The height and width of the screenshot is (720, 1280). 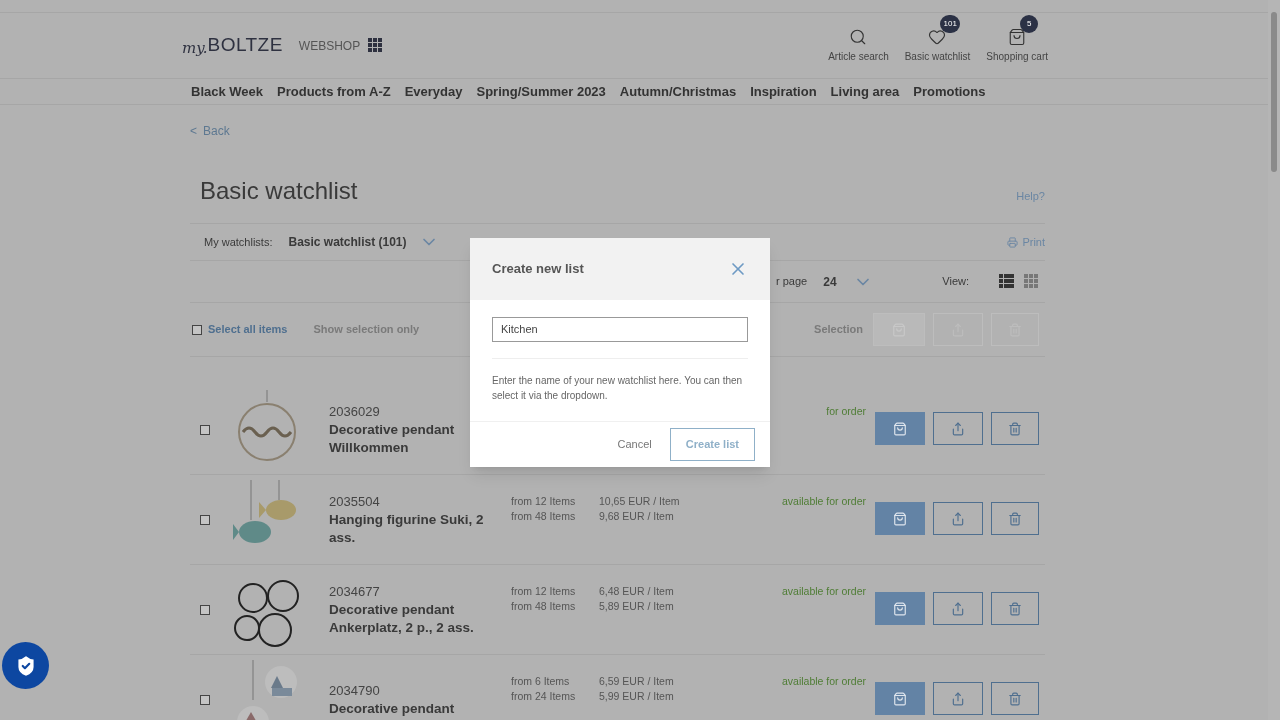 What do you see at coordinates (415, 709) in the screenshot?
I see `item-name: Decorative pendant` at bounding box center [415, 709].